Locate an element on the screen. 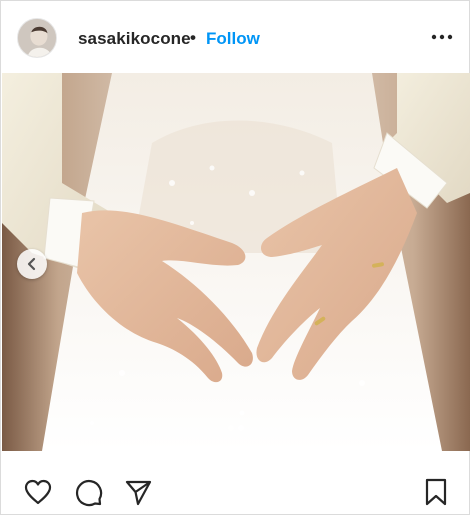 The image size is (470, 515). carousel-indicator is located at coordinates (236, 428).